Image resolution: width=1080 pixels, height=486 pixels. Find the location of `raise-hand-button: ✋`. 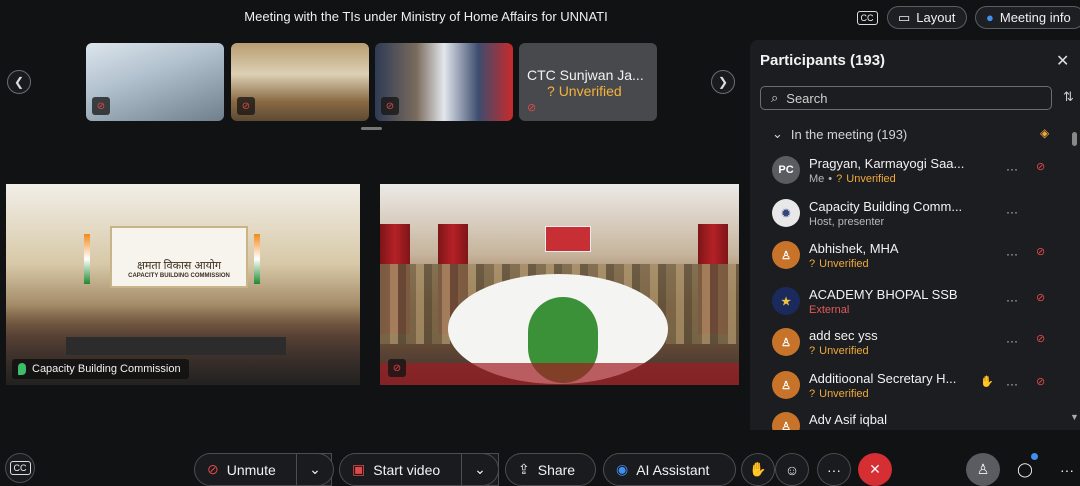

raise-hand-button: ✋ is located at coordinates (758, 469).